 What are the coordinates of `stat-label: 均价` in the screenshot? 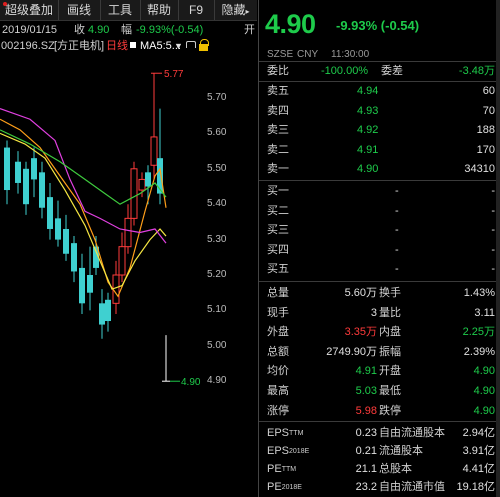 It's located at (278, 371).